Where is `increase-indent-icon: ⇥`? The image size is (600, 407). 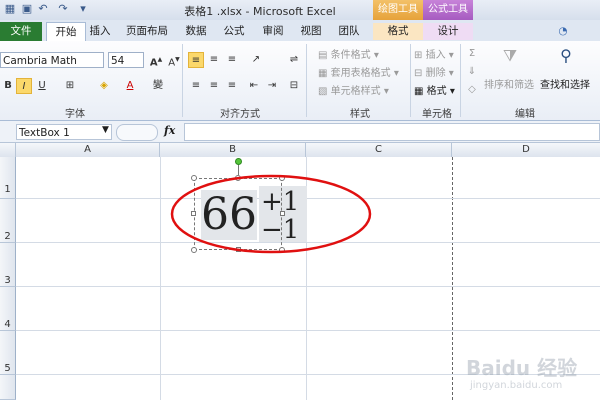
increase-indent-icon: ⇥ is located at coordinates (272, 86).